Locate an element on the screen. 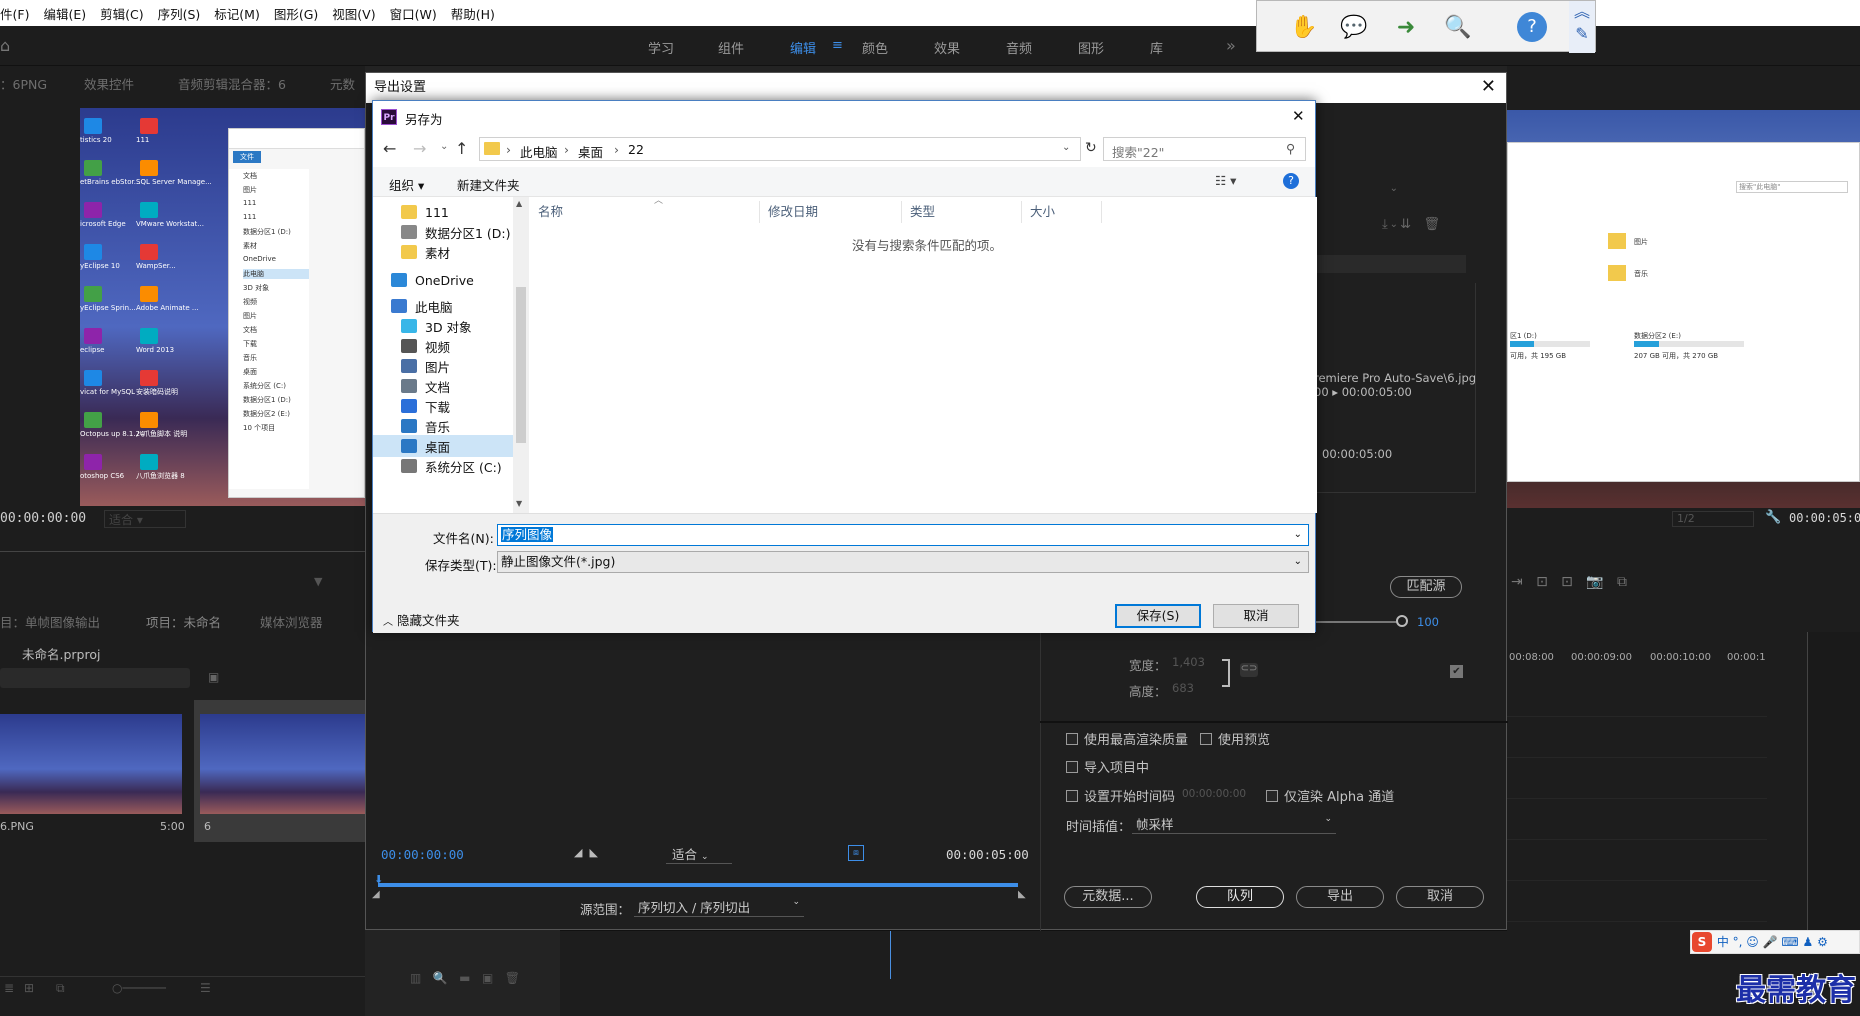 The image size is (1860, 1016). ime-tools-icons: ☺ 🎤 ⌨ ♟ ⚙ is located at coordinates (1787, 942).